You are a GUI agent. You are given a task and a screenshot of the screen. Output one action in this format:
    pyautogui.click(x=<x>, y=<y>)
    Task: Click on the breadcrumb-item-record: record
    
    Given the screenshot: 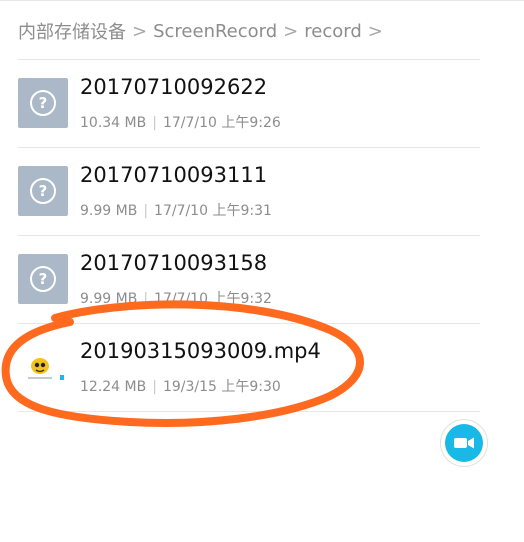 What is the action you would take?
    pyautogui.click(x=333, y=31)
    